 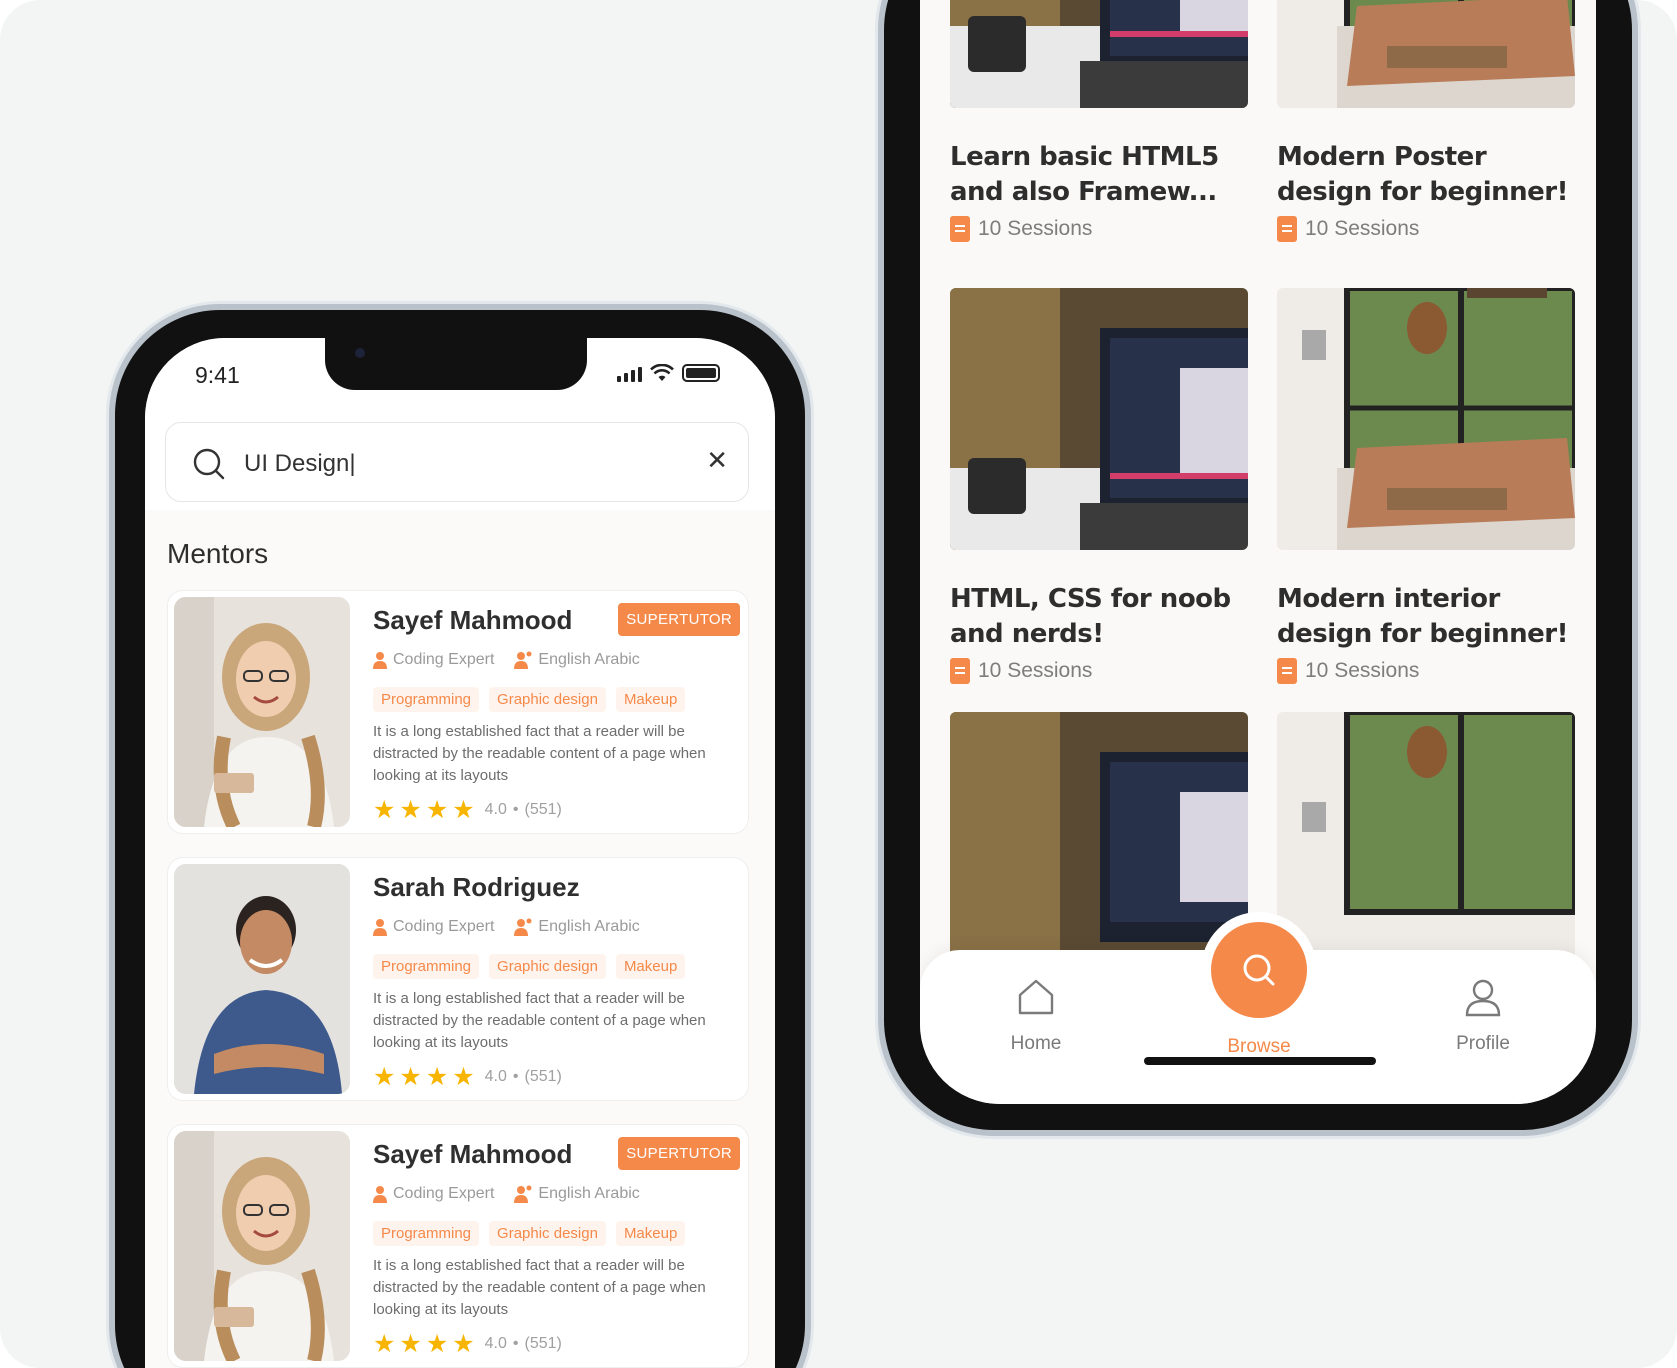 What do you see at coordinates (456, 364) in the screenshot?
I see `notch` at bounding box center [456, 364].